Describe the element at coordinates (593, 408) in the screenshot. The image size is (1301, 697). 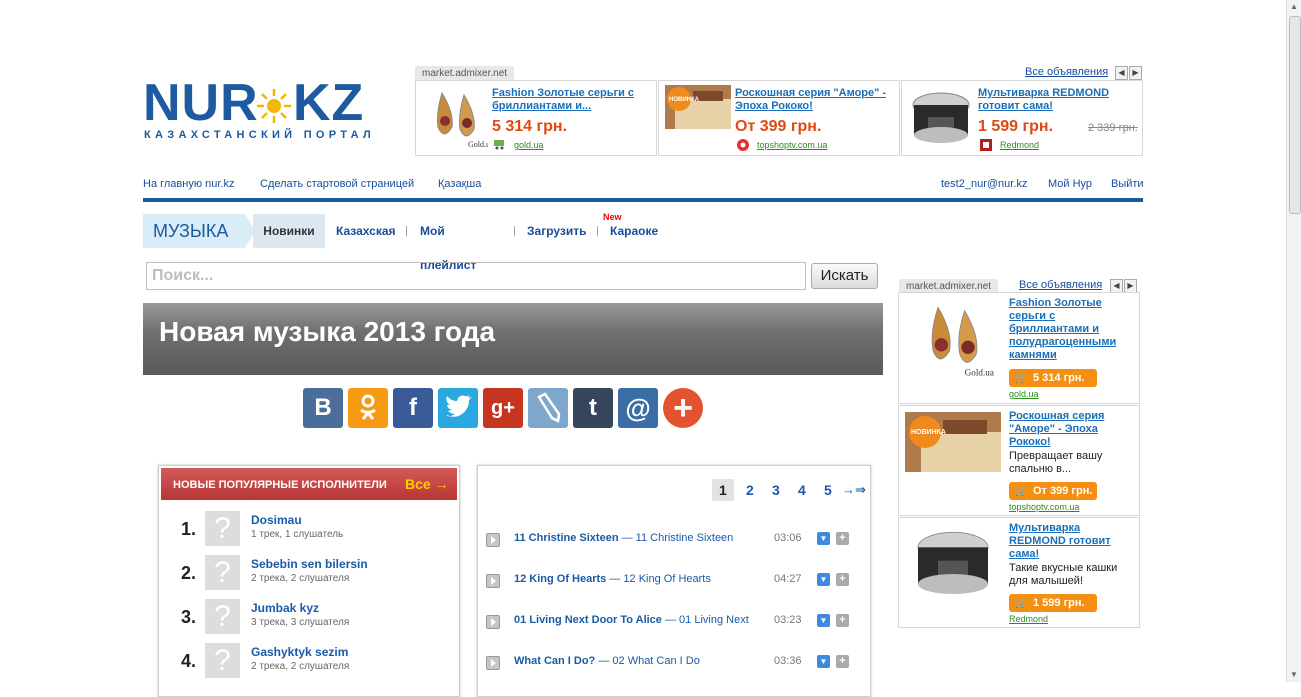
I see `tumblr-icon: t` at that location.